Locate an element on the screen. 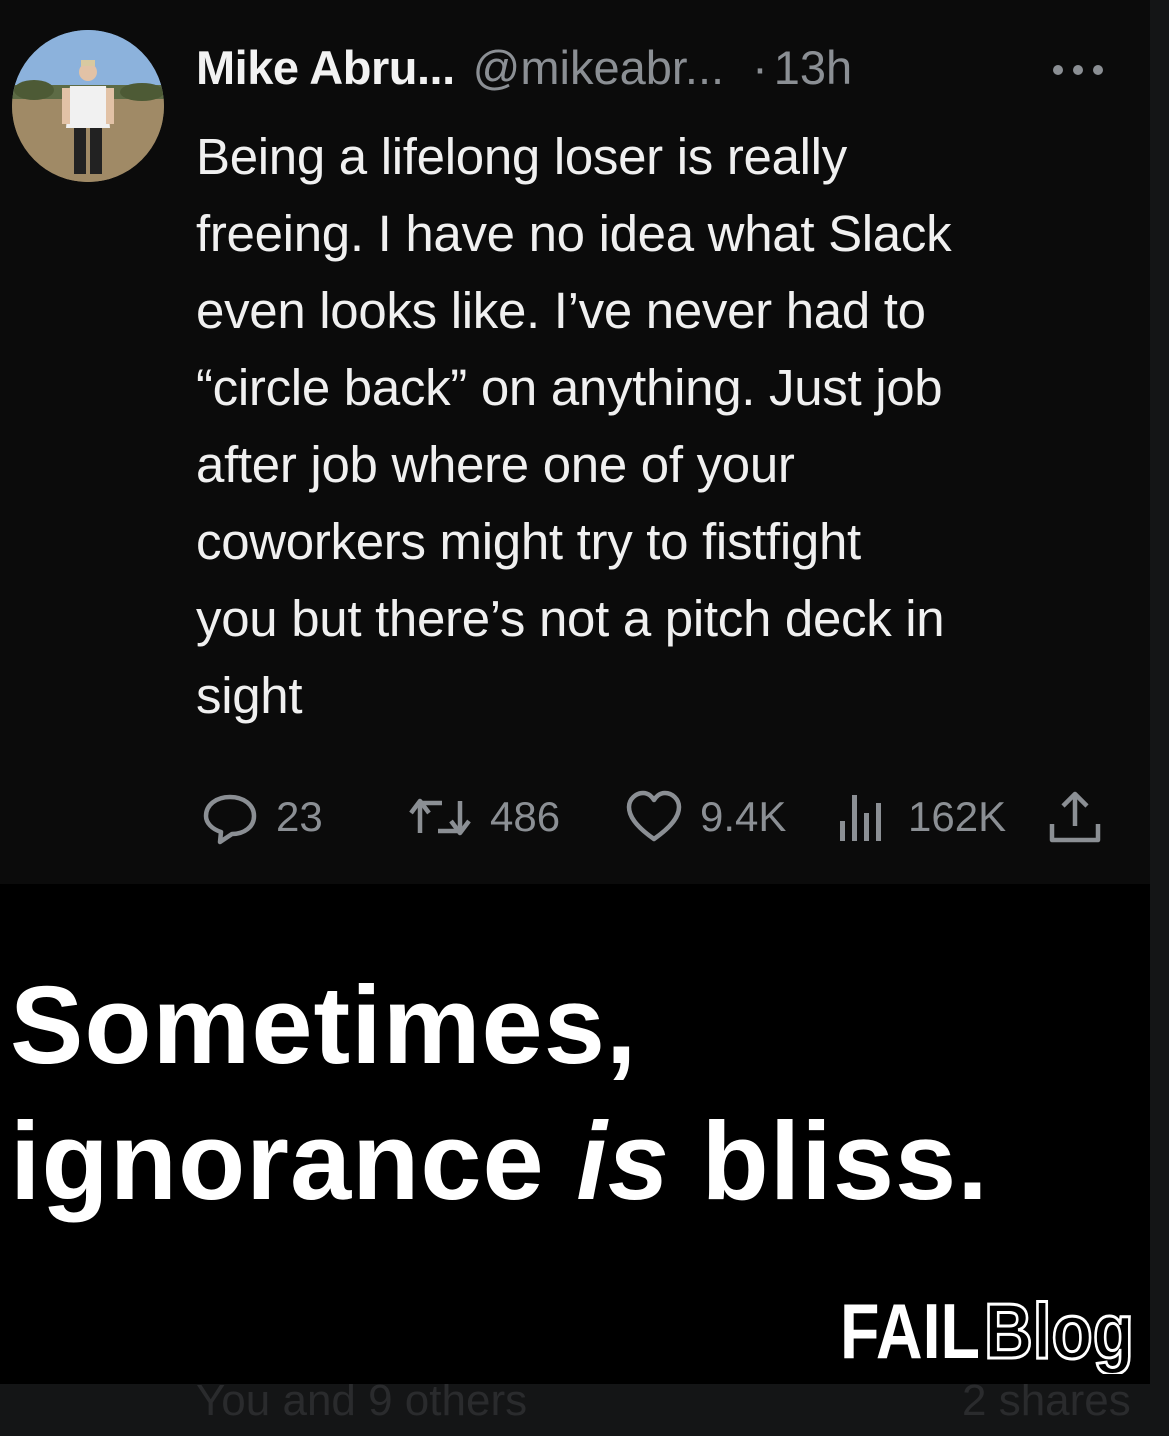  tweet-text-line: you but there’s not a pitch deck in is located at coordinates (570, 618).